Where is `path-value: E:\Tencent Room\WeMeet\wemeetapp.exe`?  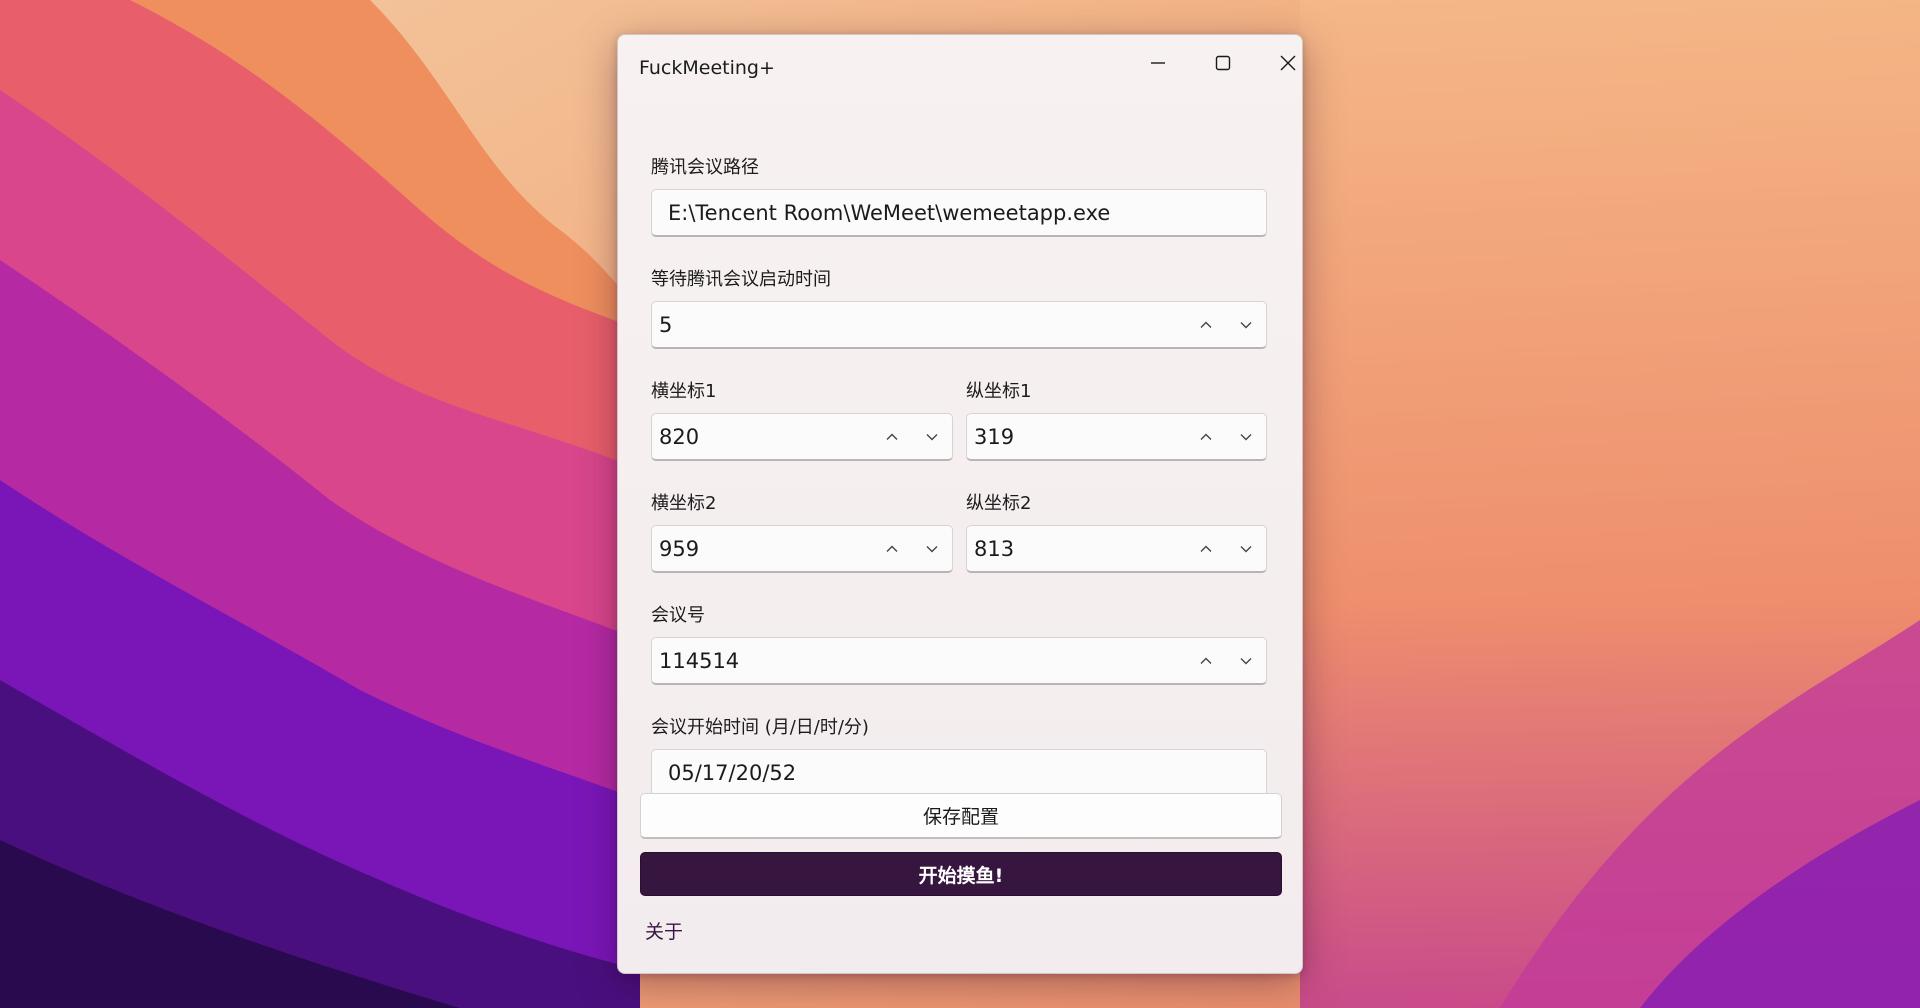 path-value: E:\Tencent Room\WeMeet\wemeetapp.exe is located at coordinates (959, 213).